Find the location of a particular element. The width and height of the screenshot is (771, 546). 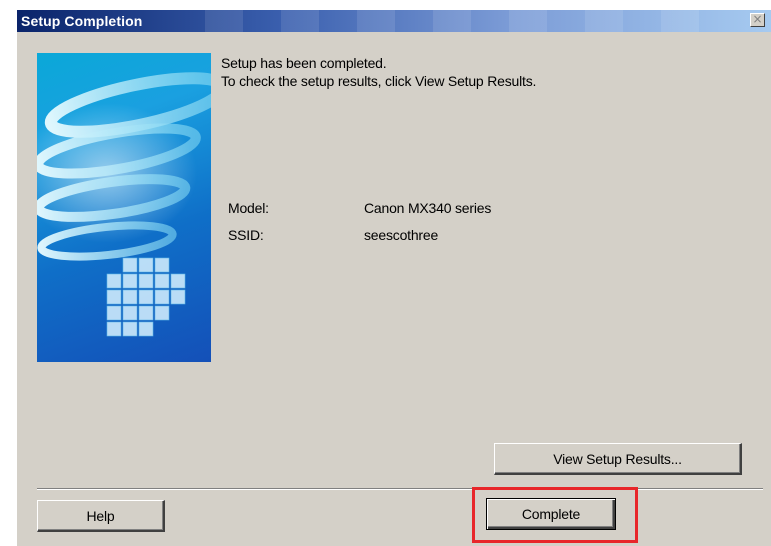

message-line-1: Setup has been completed. is located at coordinates (304, 63).